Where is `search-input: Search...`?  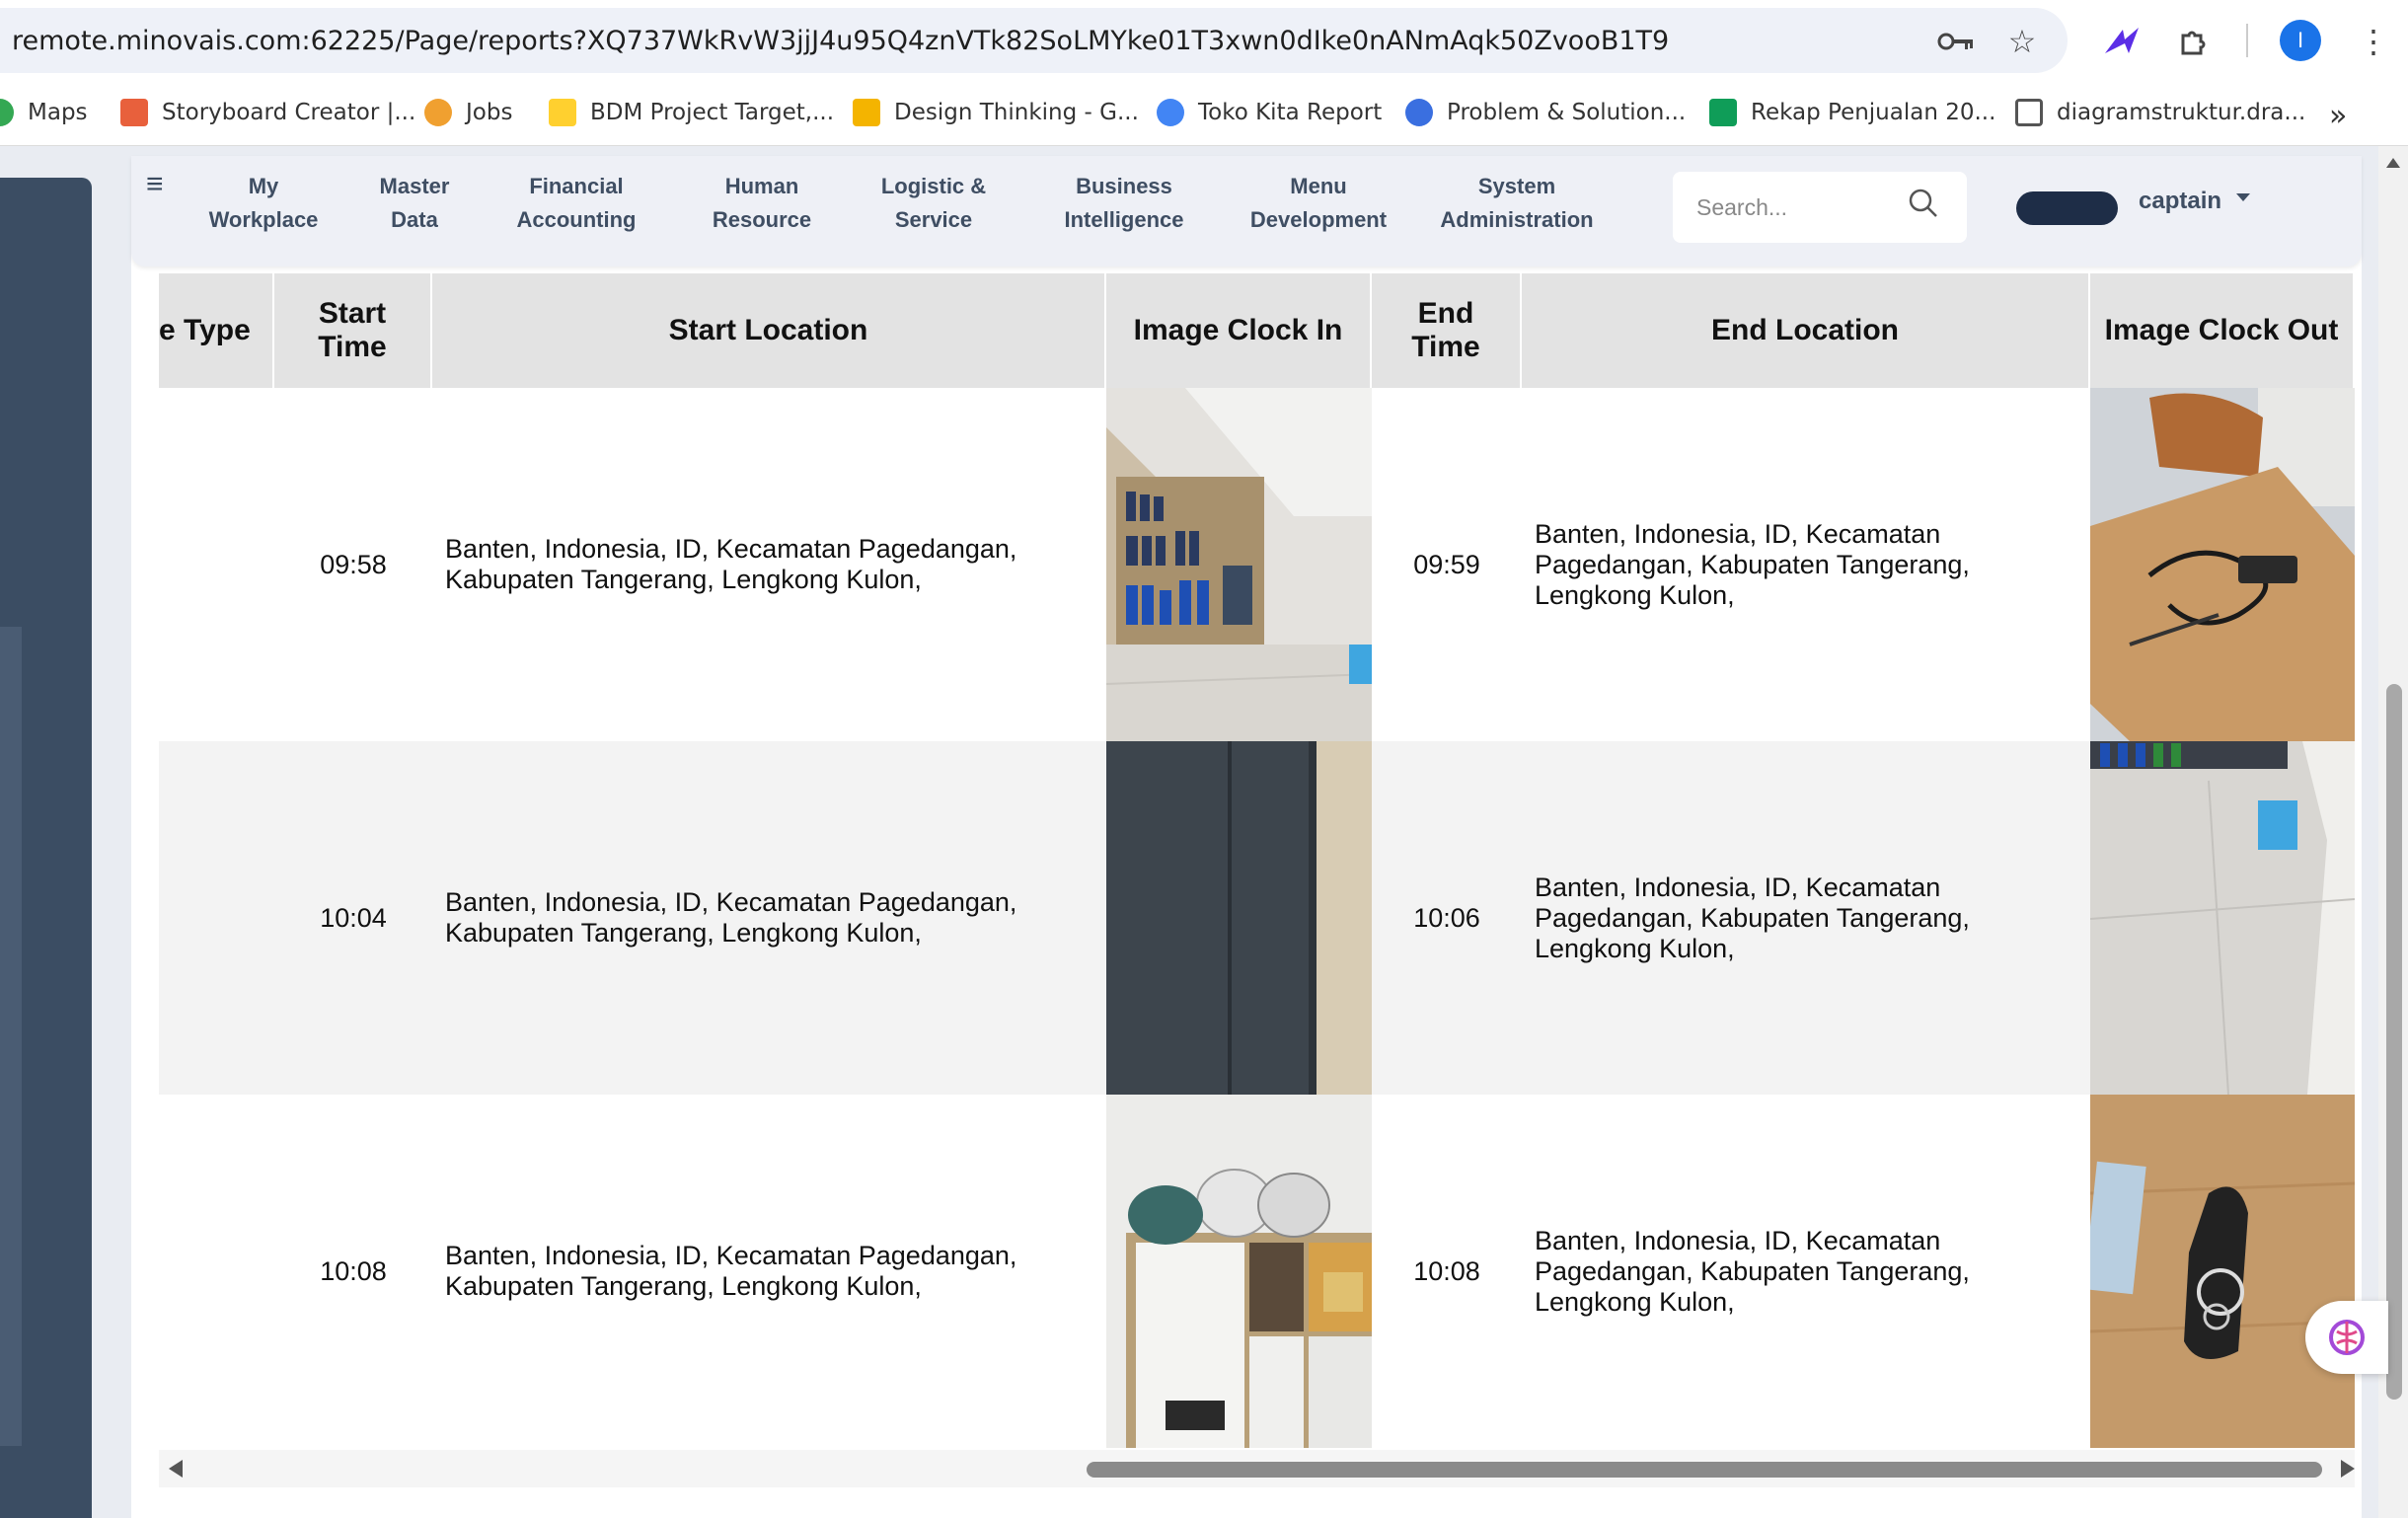 search-input: Search... is located at coordinates (1791, 207).